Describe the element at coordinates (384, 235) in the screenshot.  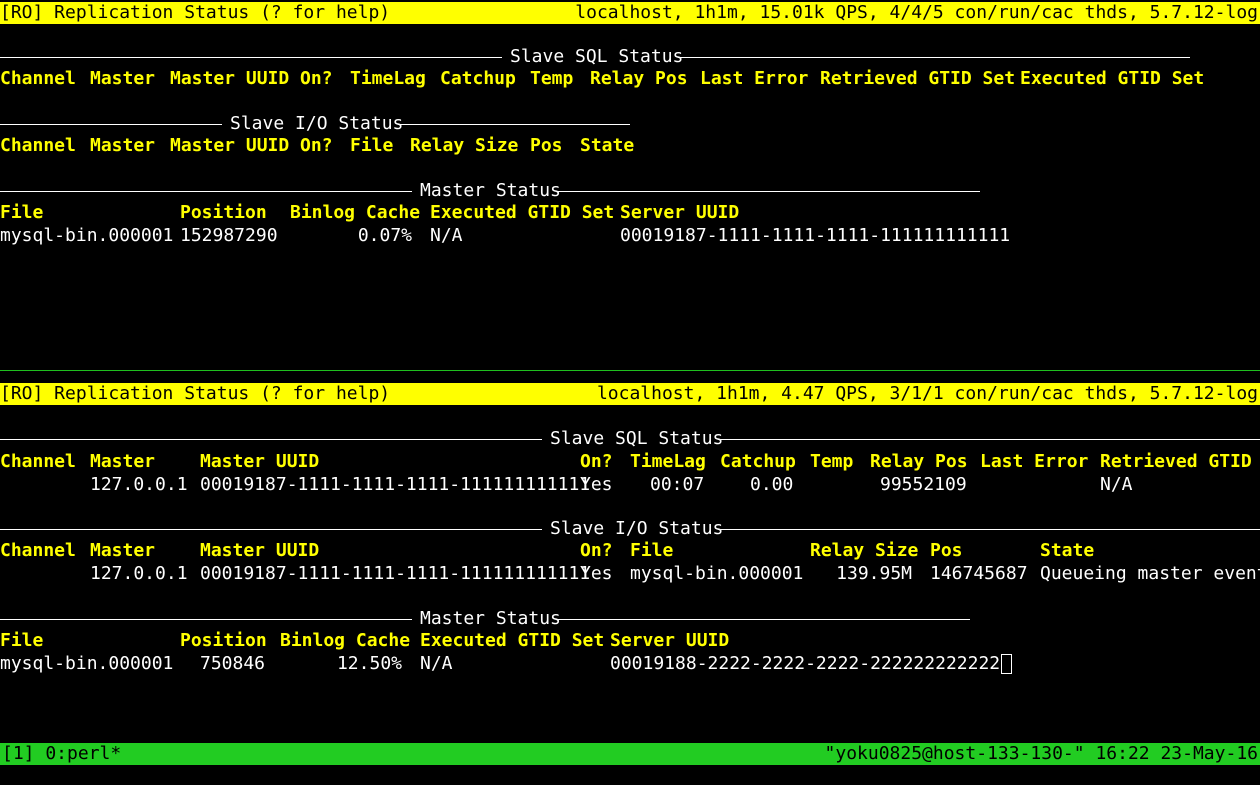
I see `table-cell: 0.07%` at that location.